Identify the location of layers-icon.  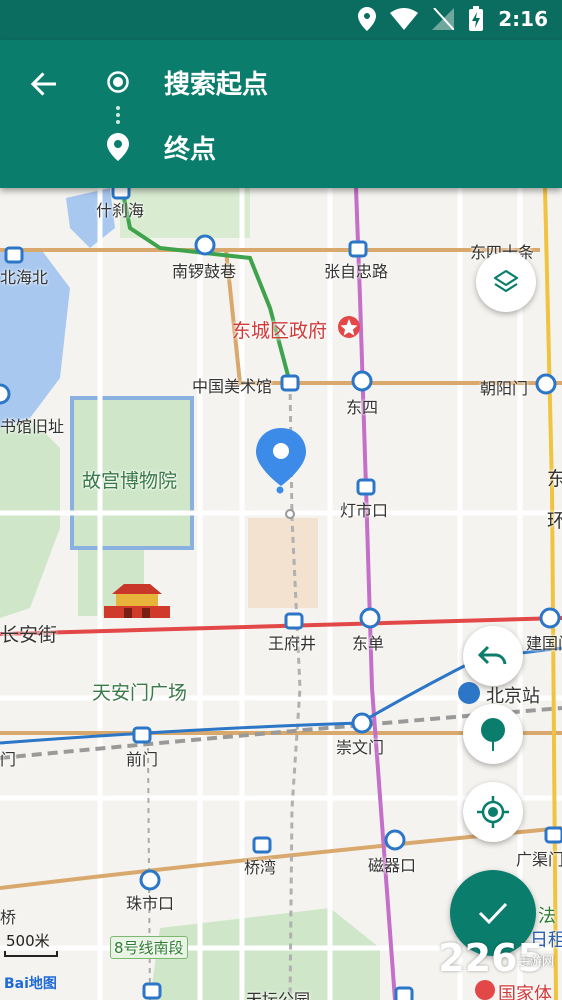
(506, 281).